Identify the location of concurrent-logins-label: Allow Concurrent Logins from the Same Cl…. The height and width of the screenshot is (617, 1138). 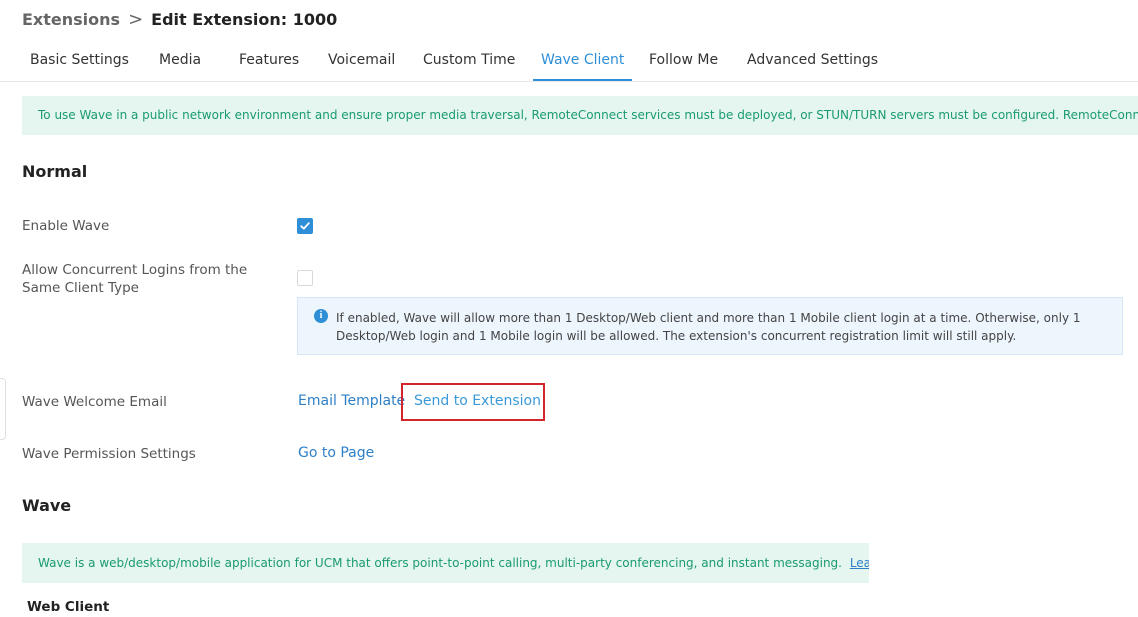
(135, 279).